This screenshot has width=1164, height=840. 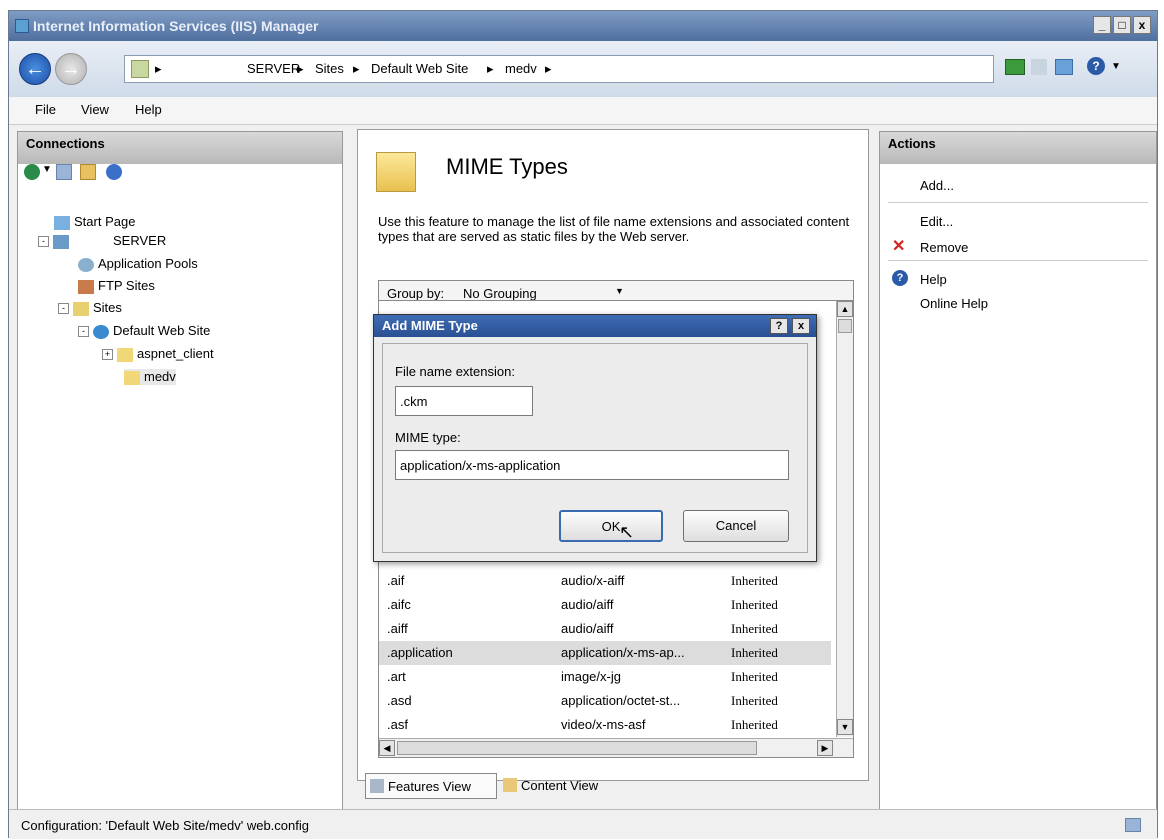 What do you see at coordinates (273, 68) in the screenshot?
I see `crumb-server: SERVER` at bounding box center [273, 68].